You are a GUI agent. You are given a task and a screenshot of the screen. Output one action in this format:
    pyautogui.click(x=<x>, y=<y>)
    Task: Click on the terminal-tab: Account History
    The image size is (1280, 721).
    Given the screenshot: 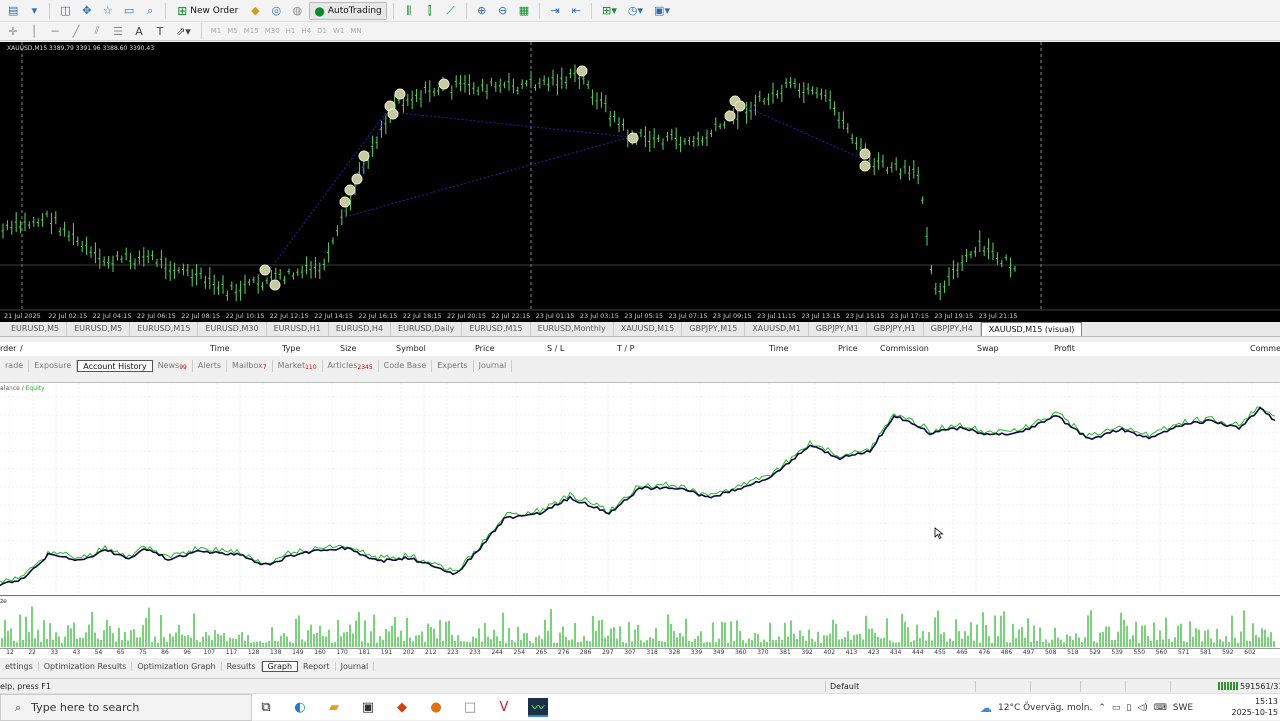 What is the action you would take?
    pyautogui.click(x=115, y=365)
    